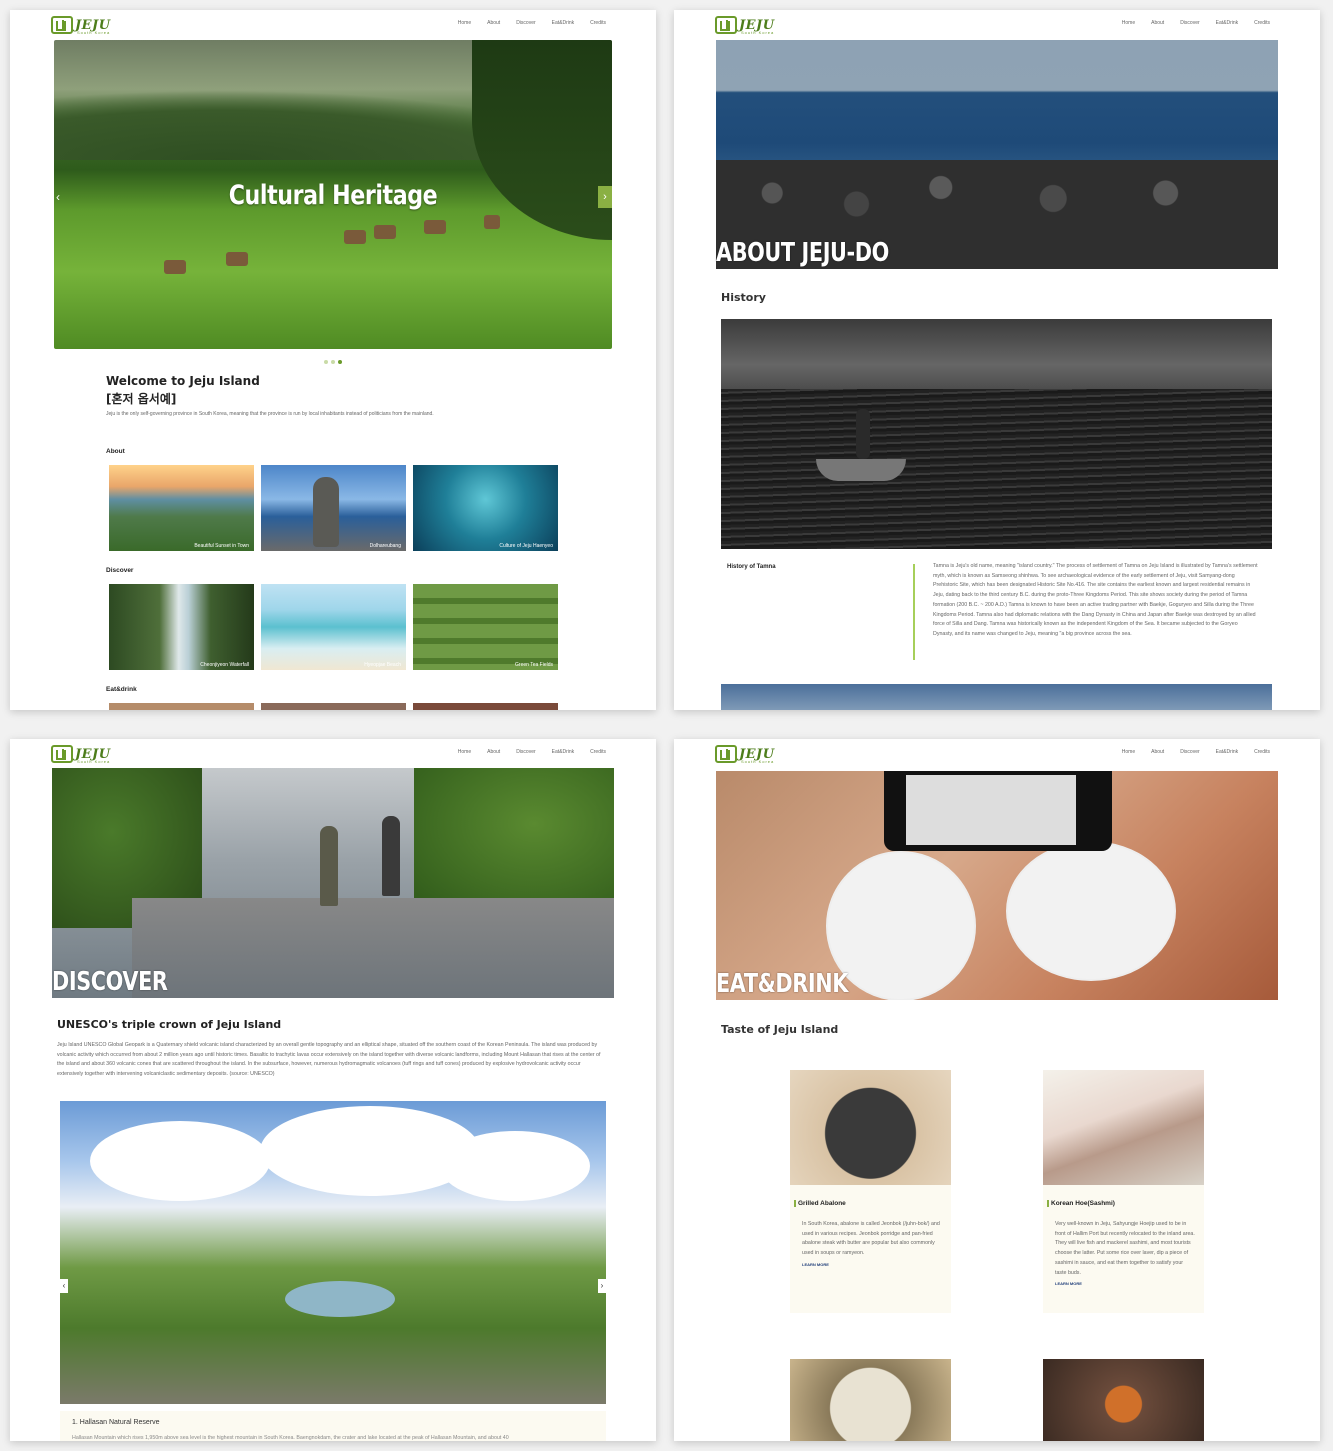  Describe the element at coordinates (329, 866) in the screenshot. I see `walking-person` at that location.